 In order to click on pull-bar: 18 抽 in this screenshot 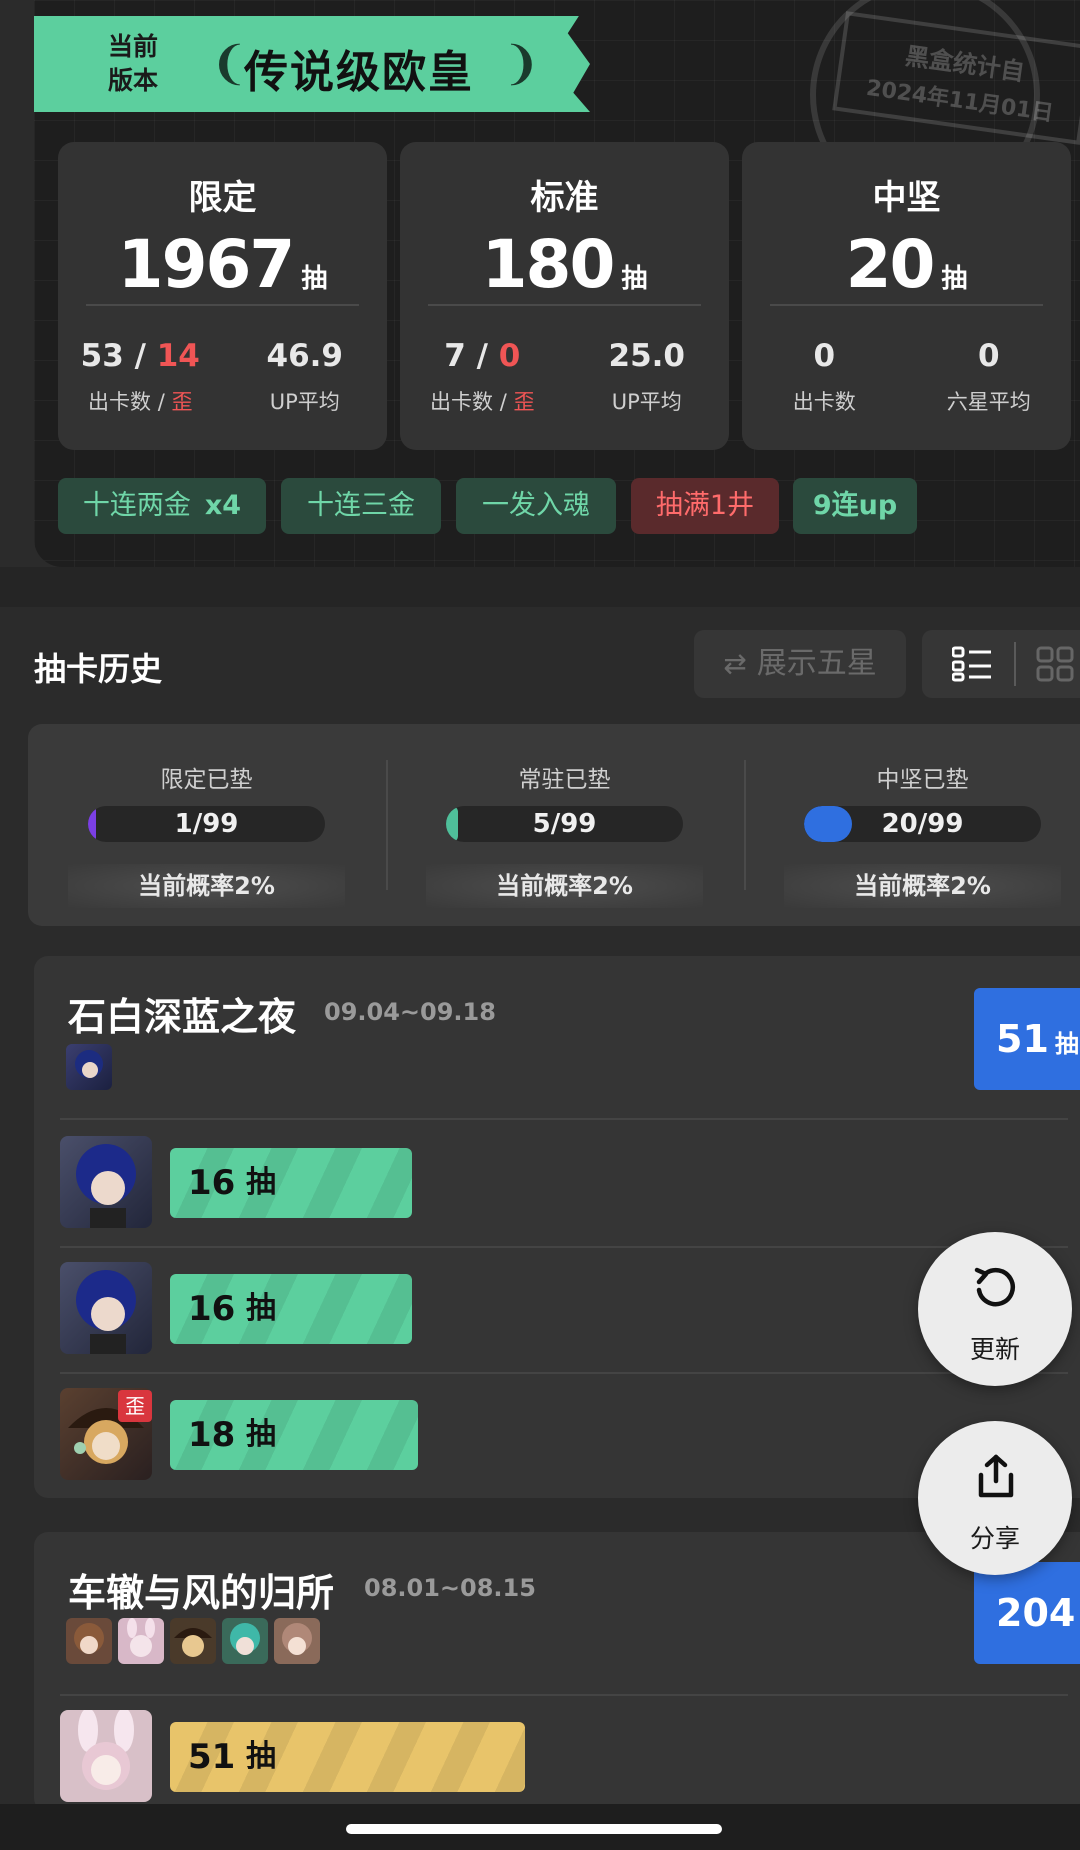, I will do `click(294, 1435)`.